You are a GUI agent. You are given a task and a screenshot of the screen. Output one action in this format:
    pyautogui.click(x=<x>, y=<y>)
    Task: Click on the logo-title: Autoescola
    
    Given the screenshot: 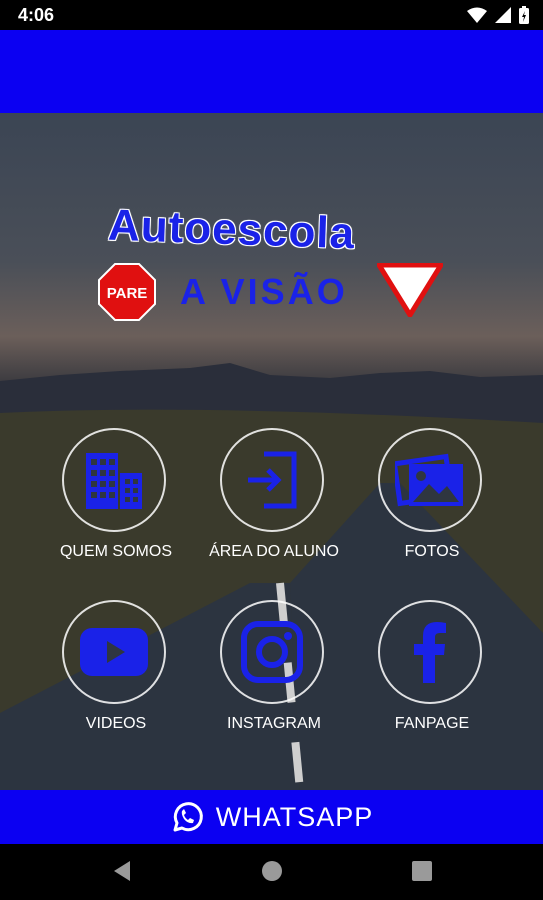 What is the action you would take?
    pyautogui.click(x=231, y=229)
    